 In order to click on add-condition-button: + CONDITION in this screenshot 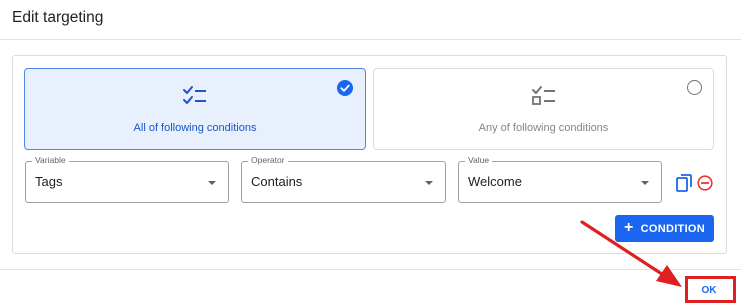, I will do `click(664, 228)`.